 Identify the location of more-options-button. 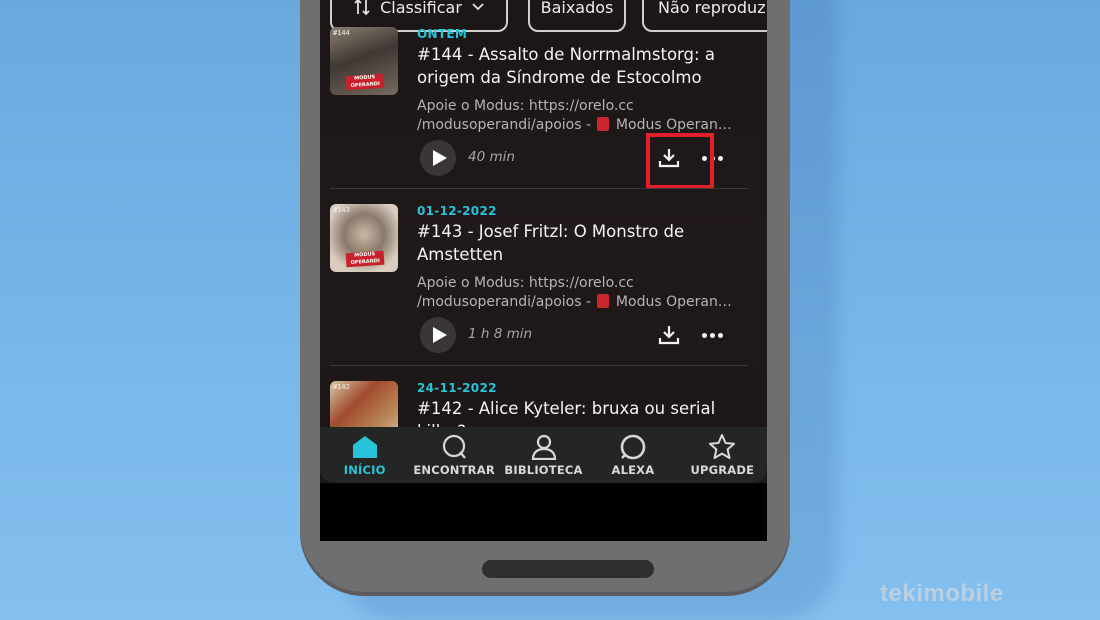
(712, 335).